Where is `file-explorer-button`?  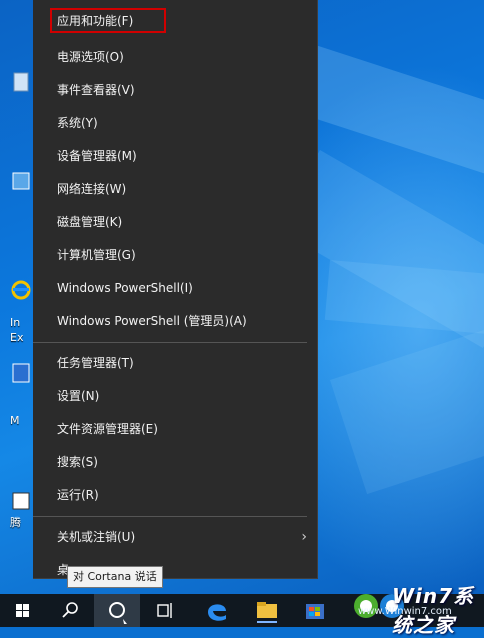 file-explorer-button is located at coordinates (267, 610).